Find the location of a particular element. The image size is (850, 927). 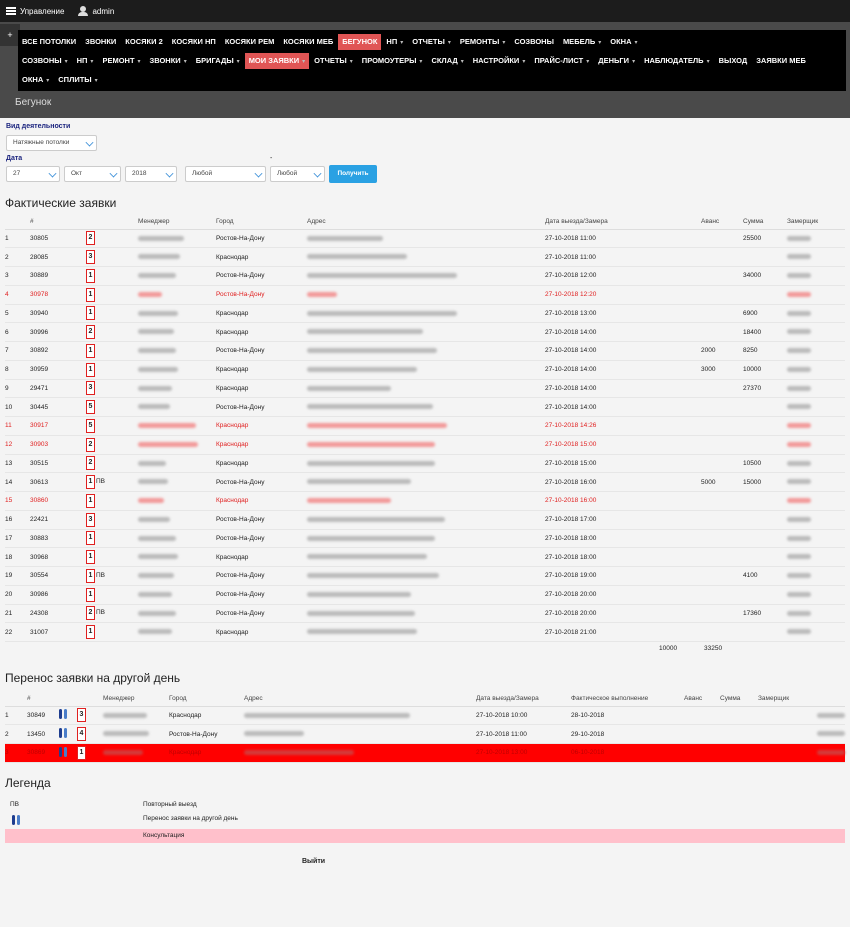

table-row: 10 30445 5 Ростов-На-Дону 27-10-2018 14:00 is located at coordinates (425, 407).